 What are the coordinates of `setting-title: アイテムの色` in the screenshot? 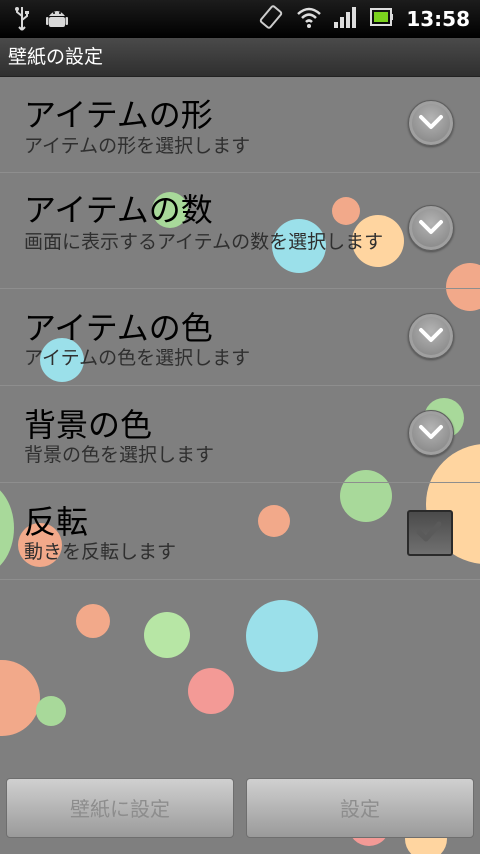 It's located at (118, 328).